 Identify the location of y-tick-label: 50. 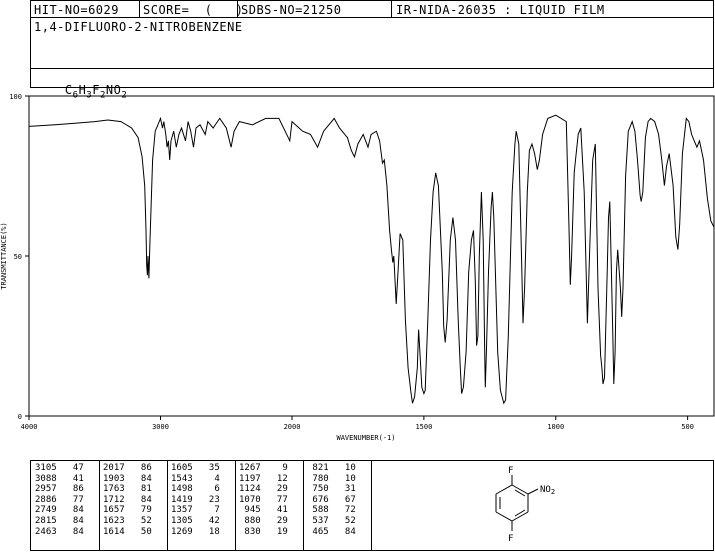
(18, 257).